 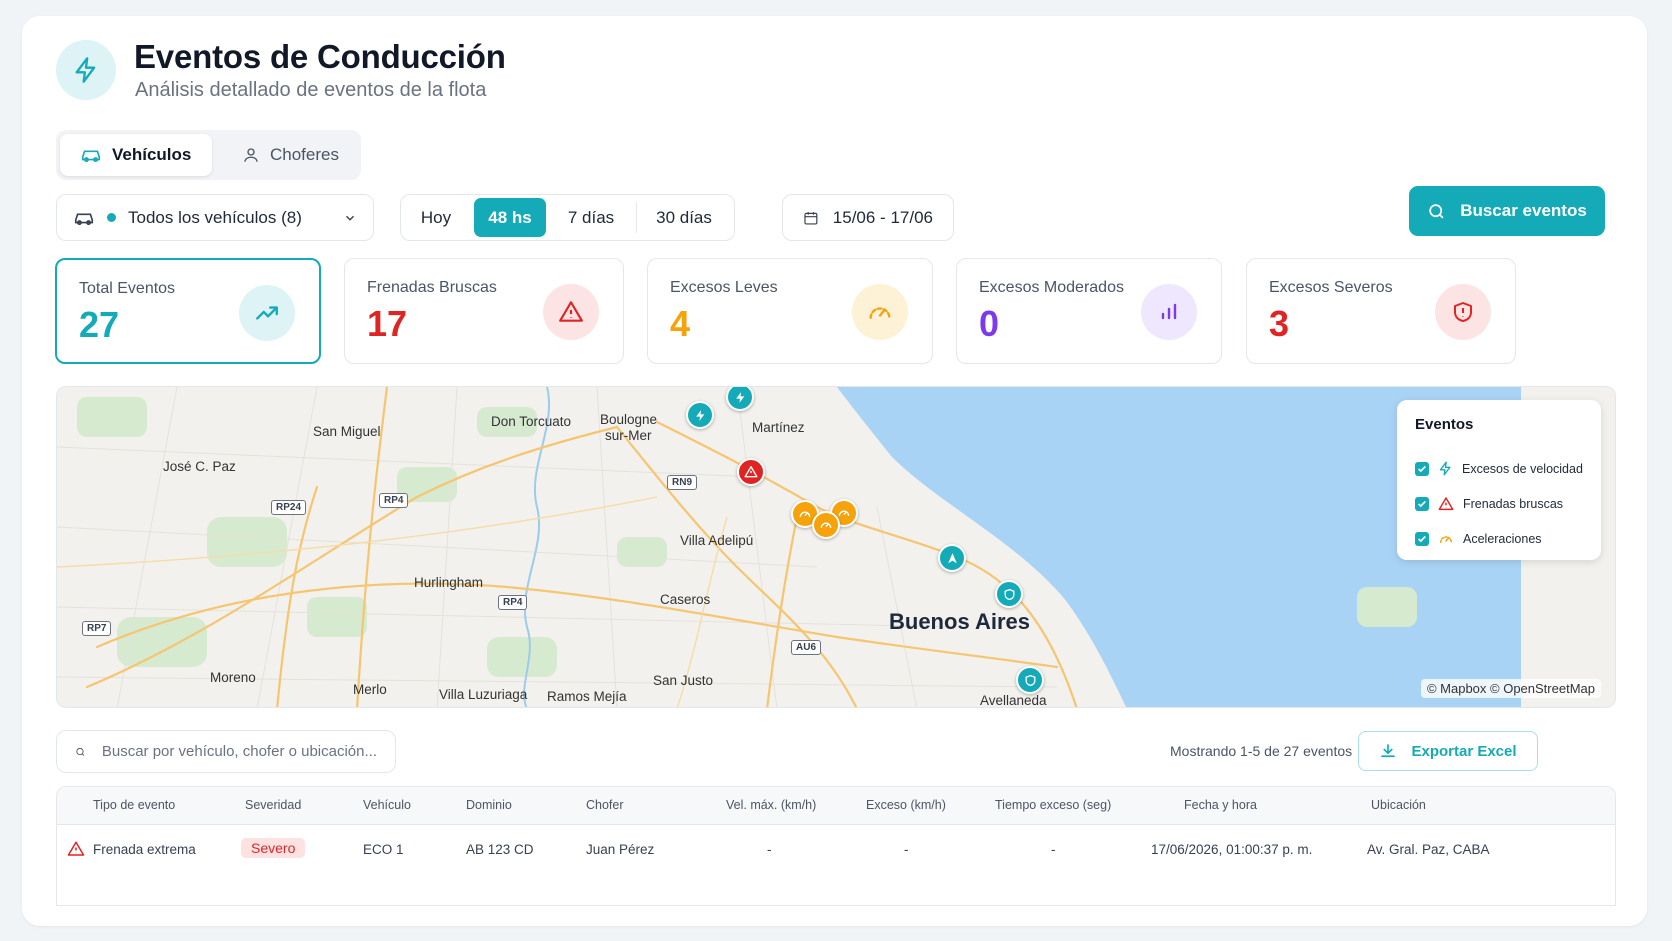 What do you see at coordinates (628, 435) in the screenshot?
I see `map-place-label: sur-Mer` at bounding box center [628, 435].